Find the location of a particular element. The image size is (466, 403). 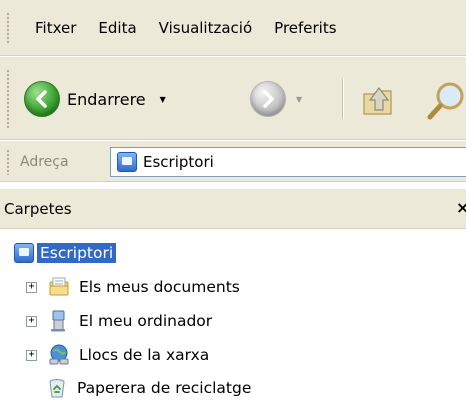

recycle-bin-icon is located at coordinates (57, 388).